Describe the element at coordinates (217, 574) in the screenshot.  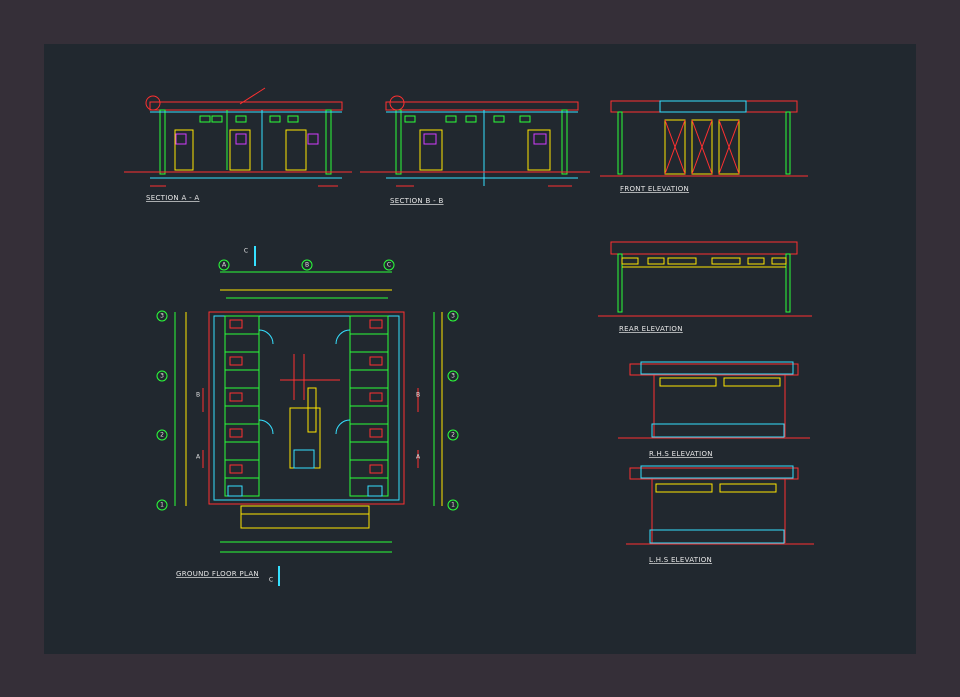
I see `ground-floor-plan-label: GROUND FLOOR PLAN` at that location.